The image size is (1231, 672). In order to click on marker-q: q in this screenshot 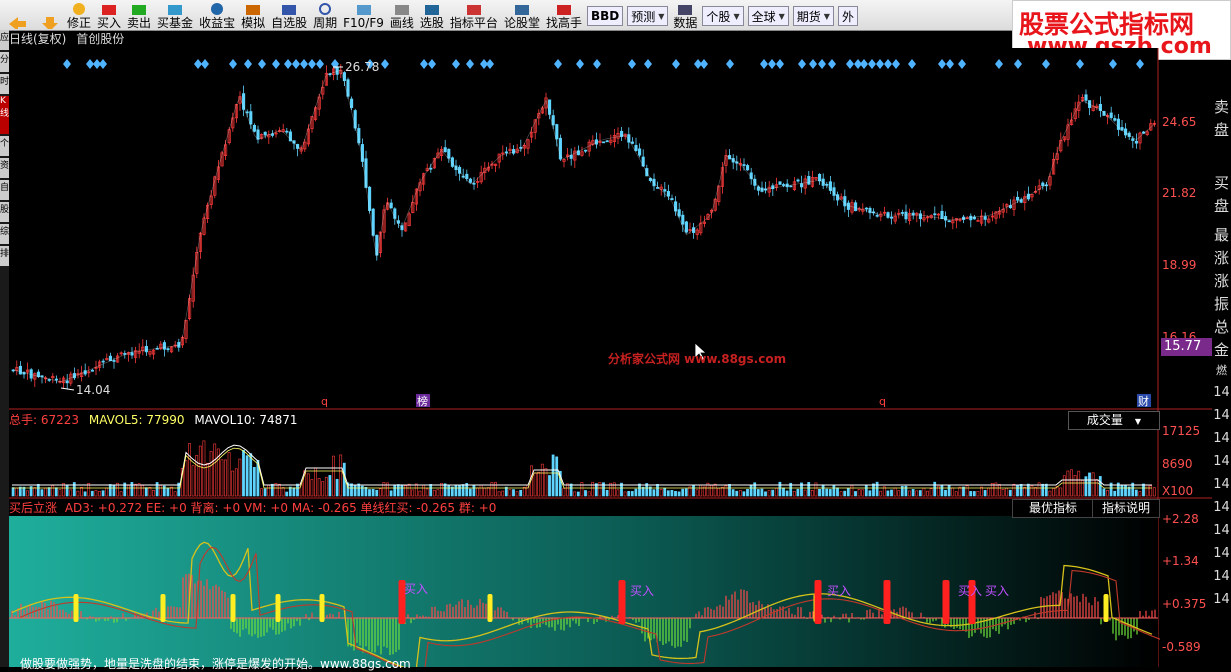, I will do `click(324, 401)`.